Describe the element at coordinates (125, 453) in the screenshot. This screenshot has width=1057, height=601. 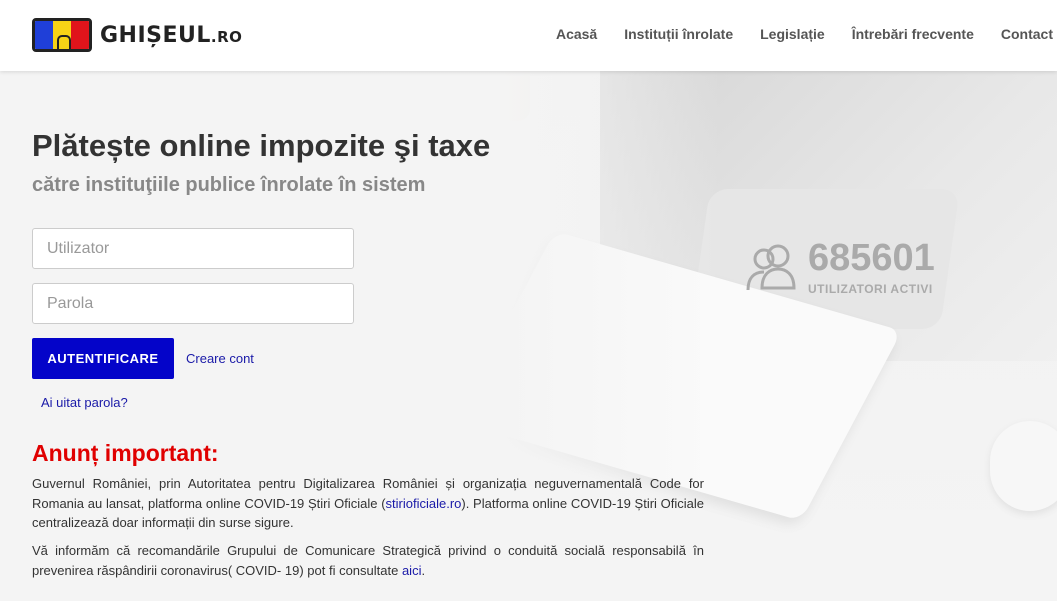
I see `notice-title: Anunț important:` at that location.